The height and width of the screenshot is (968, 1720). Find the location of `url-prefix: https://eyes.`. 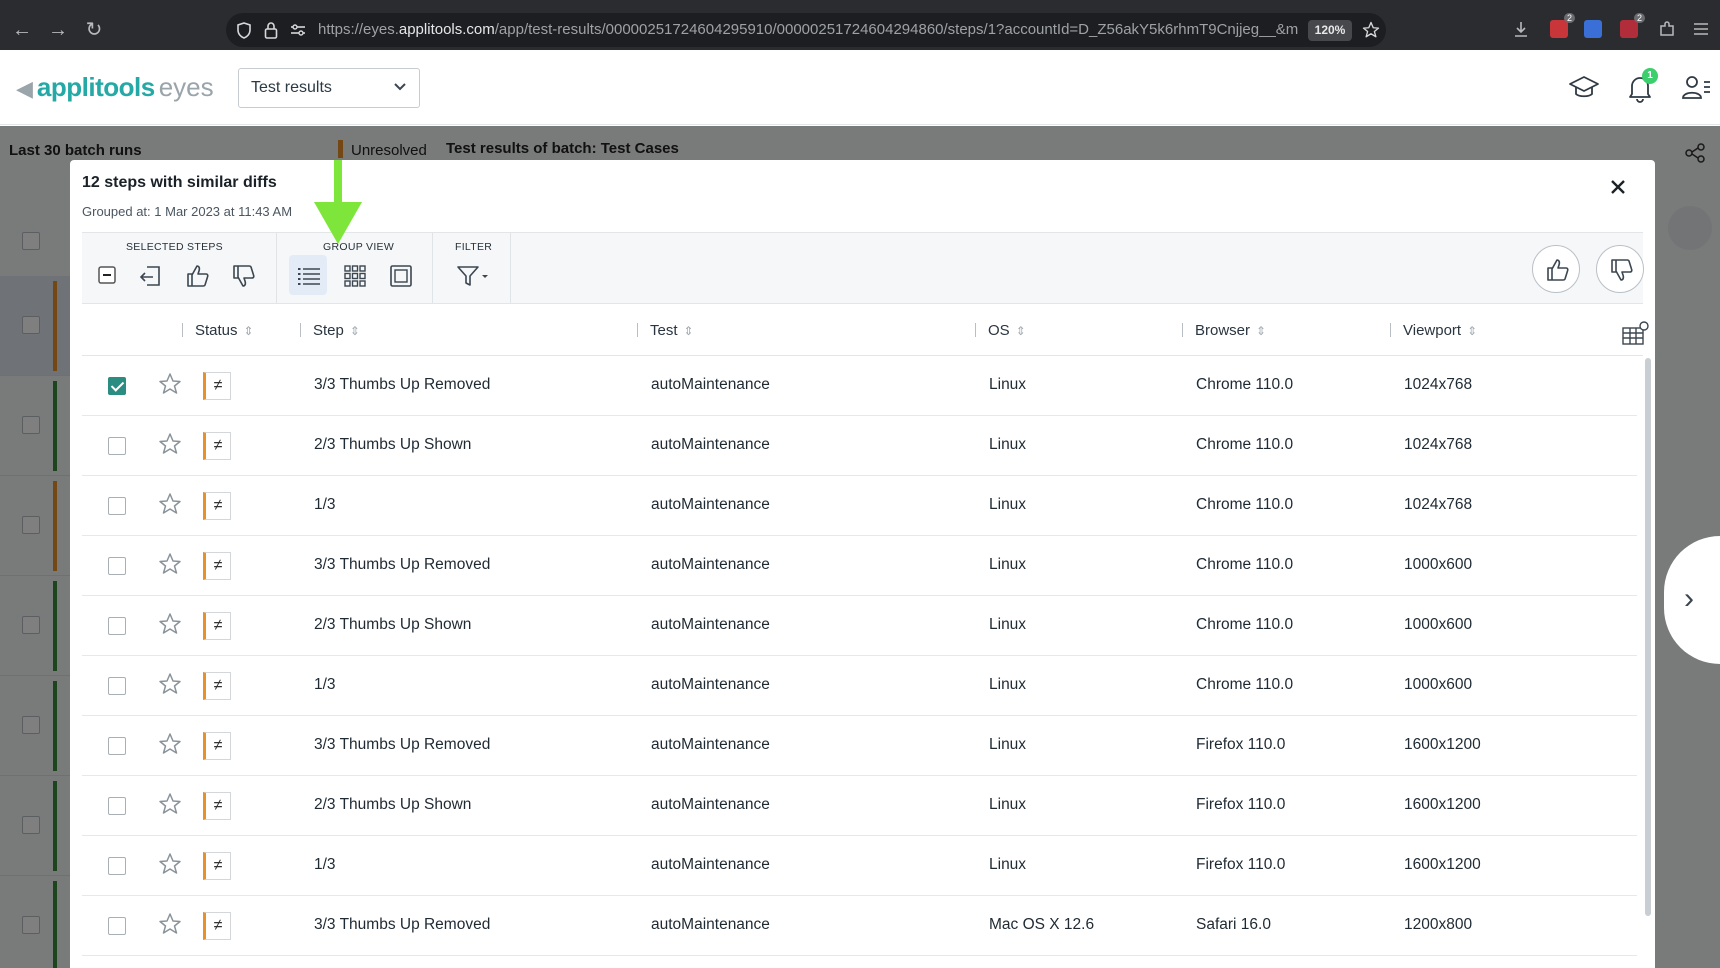

url-prefix: https://eyes. is located at coordinates (358, 29).